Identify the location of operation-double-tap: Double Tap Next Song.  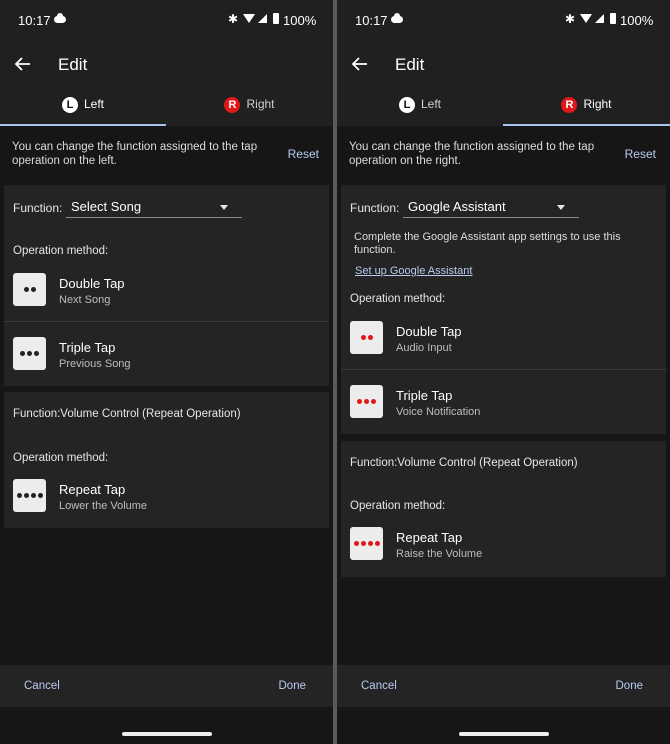
(166, 290).